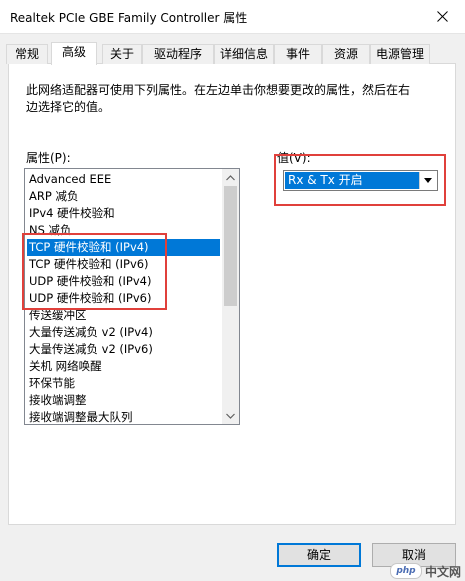 Image resolution: width=465 pixels, height=581 pixels. Describe the element at coordinates (346, 54) in the screenshot. I see `tab-resources: 资源` at that location.